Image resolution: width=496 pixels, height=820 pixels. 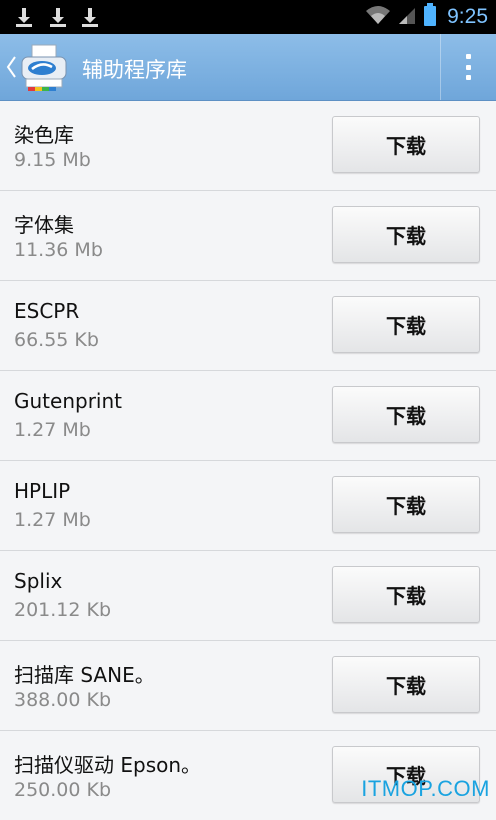 I want to click on item-name: HPLIP, so click(x=42, y=491).